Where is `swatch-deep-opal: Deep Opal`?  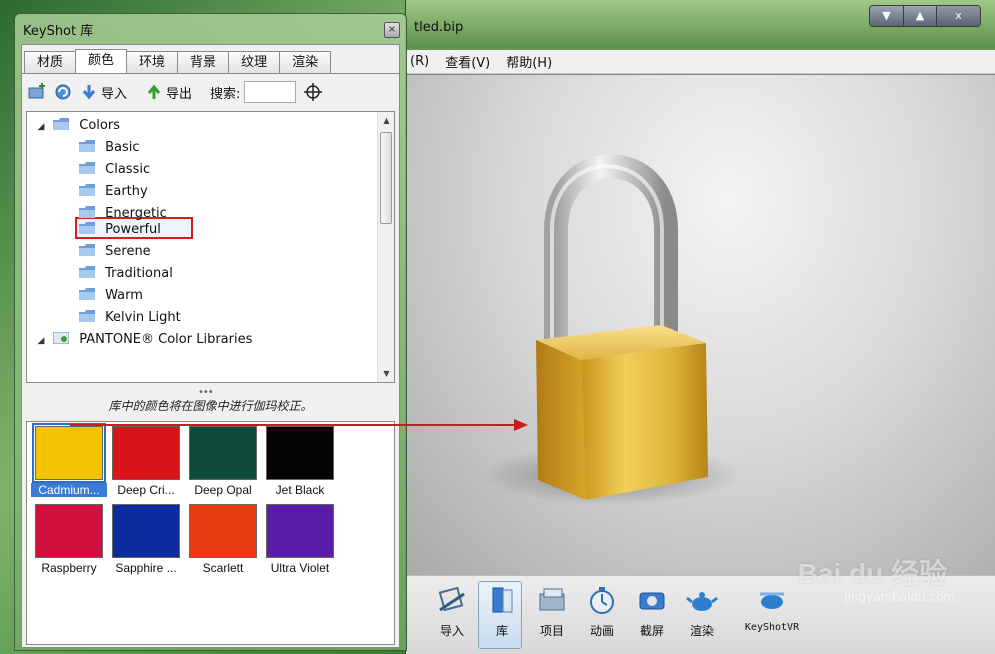
swatch-deep-opal: Deep Opal is located at coordinates (223, 461).